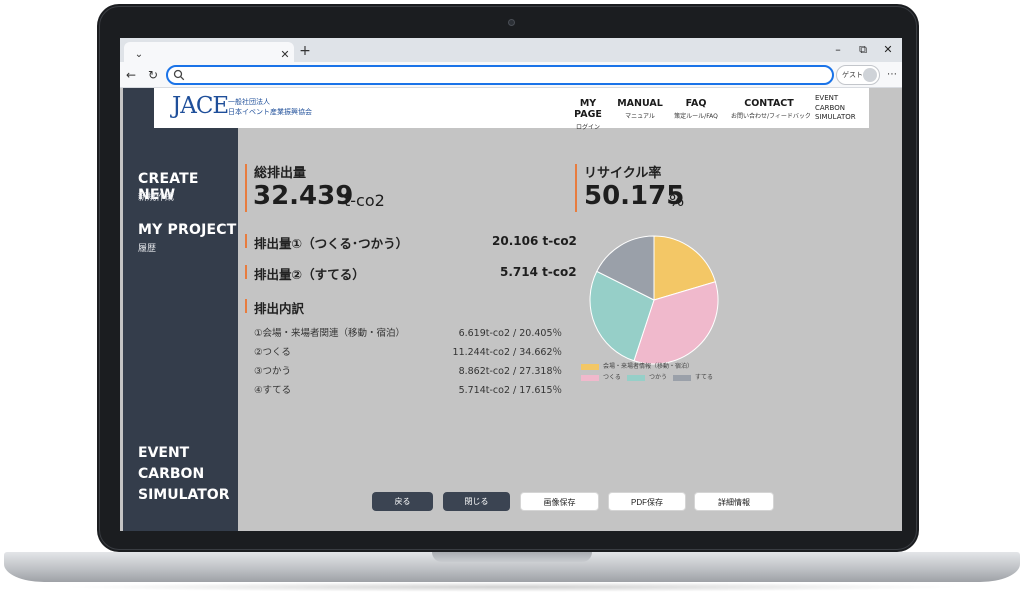 The width and height of the screenshot is (1024, 605). What do you see at coordinates (512, 587) in the screenshot?
I see `laptop-shadow` at bounding box center [512, 587].